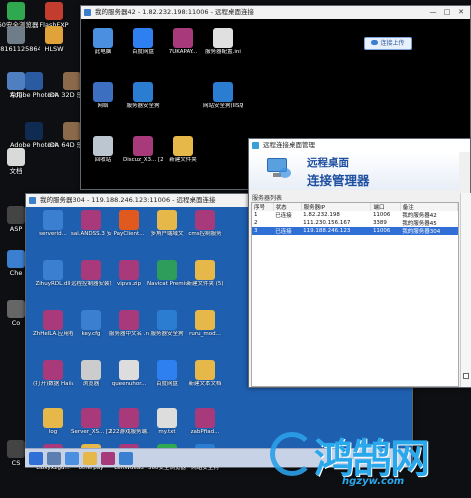 This screenshot has width=471, height=498. What do you see at coordinates (103, 42) in the screenshot?
I see `desktop-icon: 此电脑` at bounding box center [103, 42].